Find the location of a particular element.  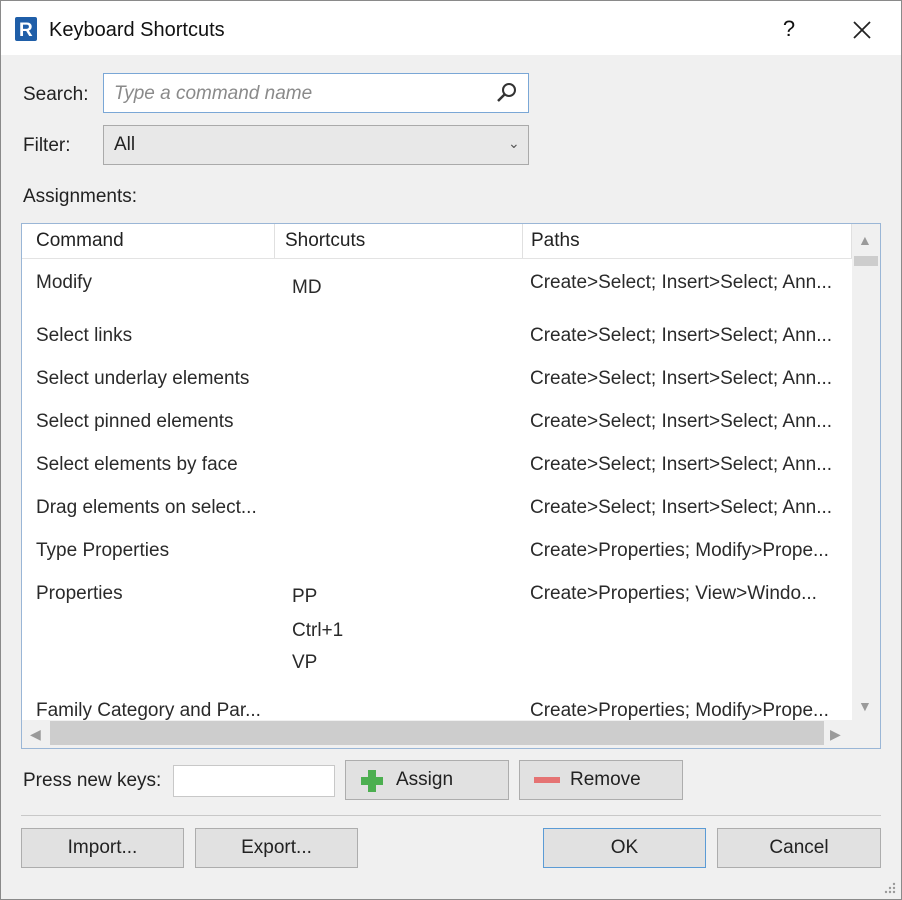

row-command: Select elements by face is located at coordinates (137, 465).